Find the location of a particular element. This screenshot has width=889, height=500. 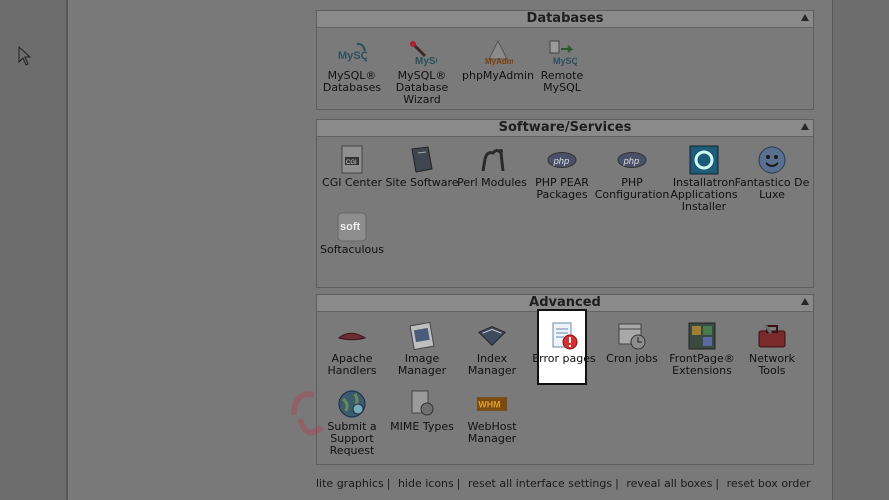

site-software-icon is located at coordinates (422, 160).